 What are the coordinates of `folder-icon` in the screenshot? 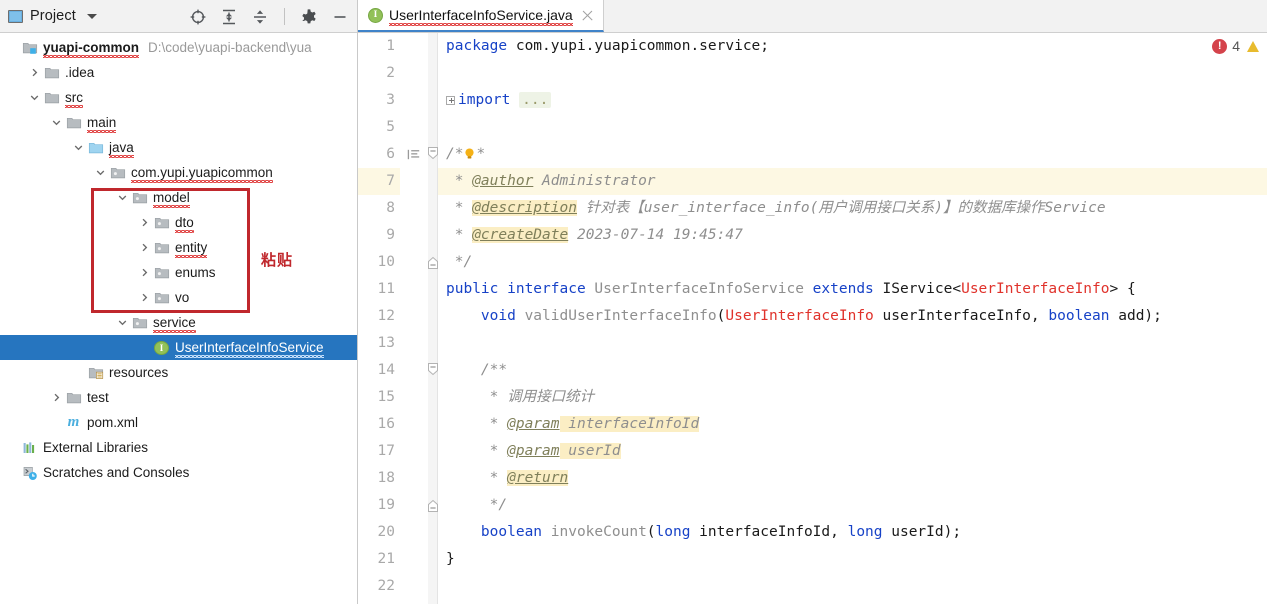 It's located at (51, 97).